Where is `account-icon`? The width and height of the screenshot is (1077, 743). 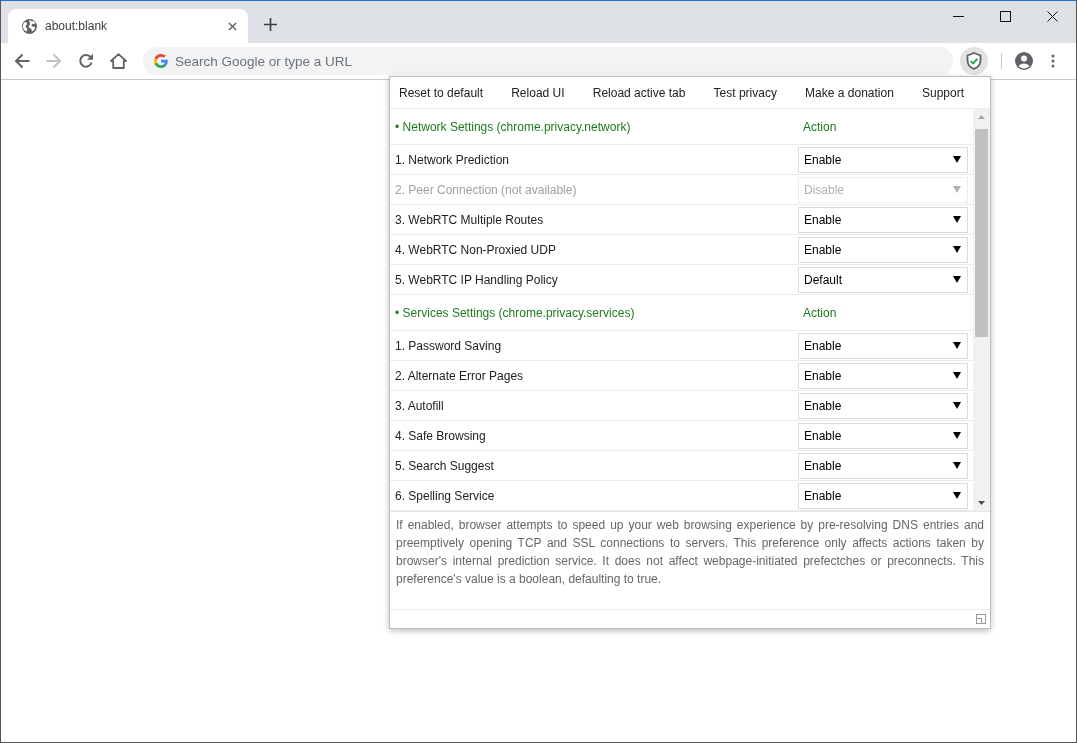
account-icon is located at coordinates (1024, 61).